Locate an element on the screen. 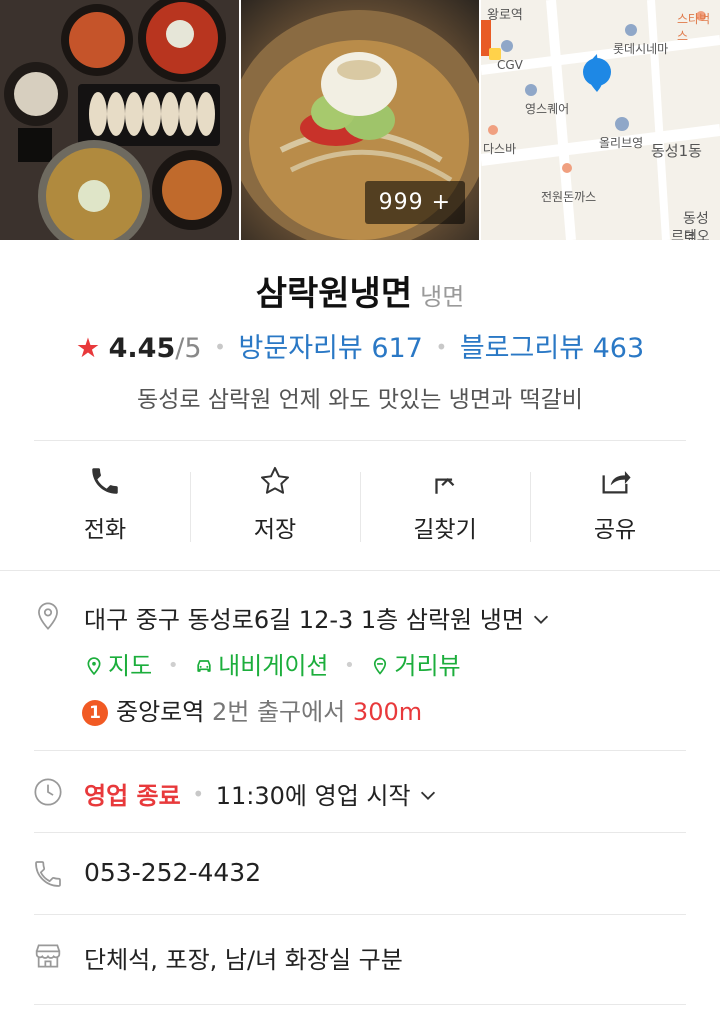 This screenshot has height=1020, width=720. action-bar: 전화 저장 길찾기 공유 is located at coordinates (360, 504).